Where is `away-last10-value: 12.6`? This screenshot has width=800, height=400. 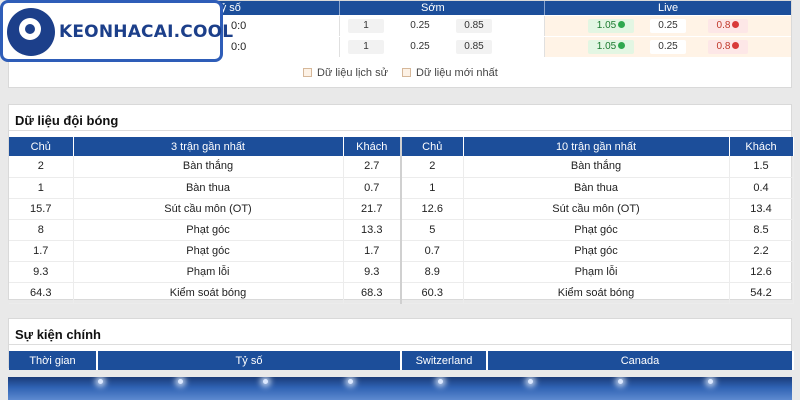
away-last10-value: 12.6 is located at coordinates (761, 272).